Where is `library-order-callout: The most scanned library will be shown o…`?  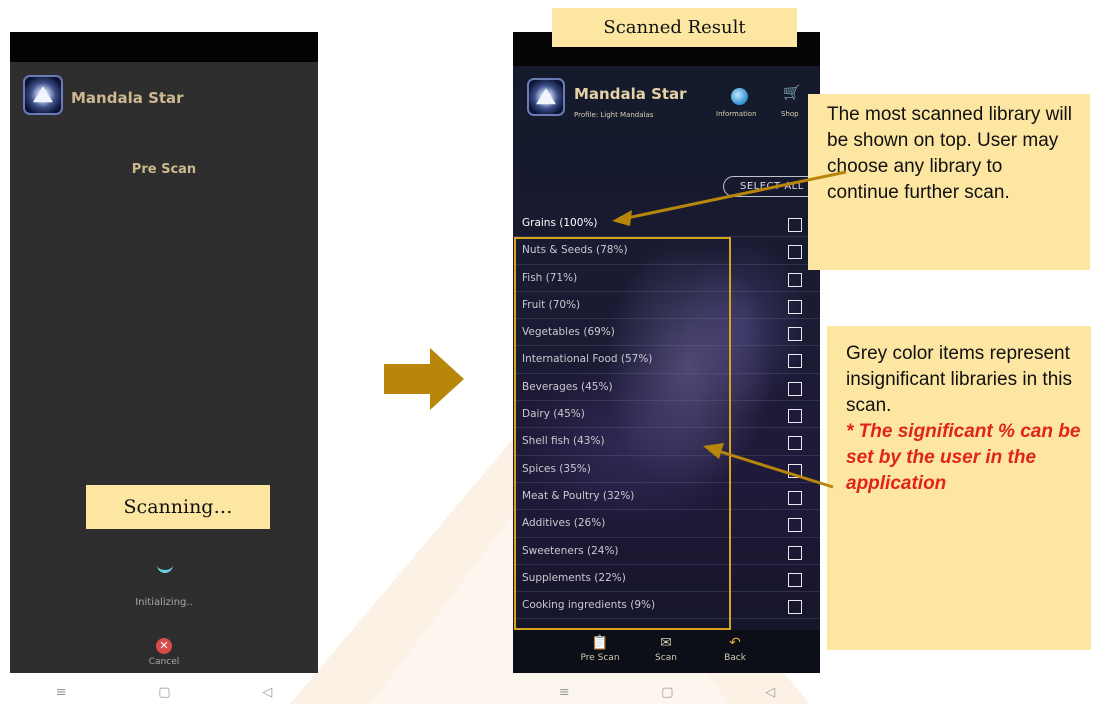 library-order-callout: The most scanned library will be shown o… is located at coordinates (949, 182).